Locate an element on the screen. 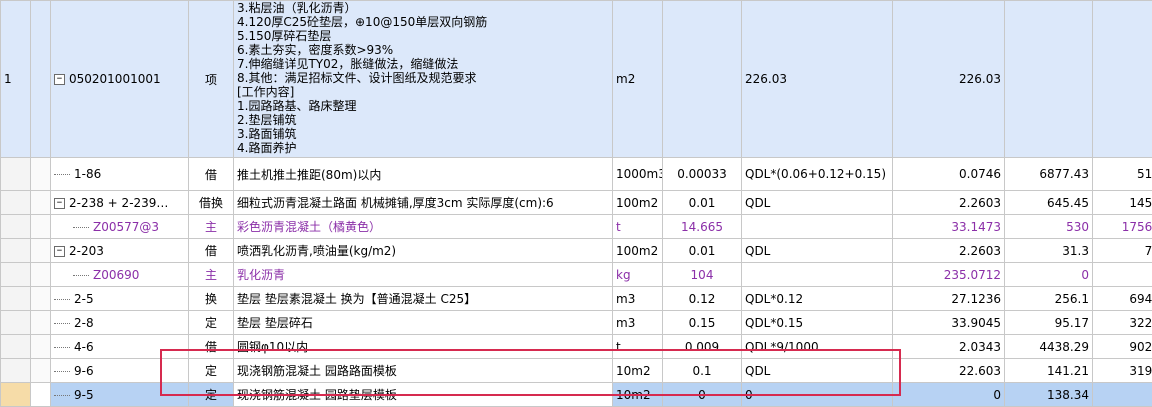  description-cell: 垫层 垫层素混凝土 换为【普通混凝土 C25】 is located at coordinates (423, 299).